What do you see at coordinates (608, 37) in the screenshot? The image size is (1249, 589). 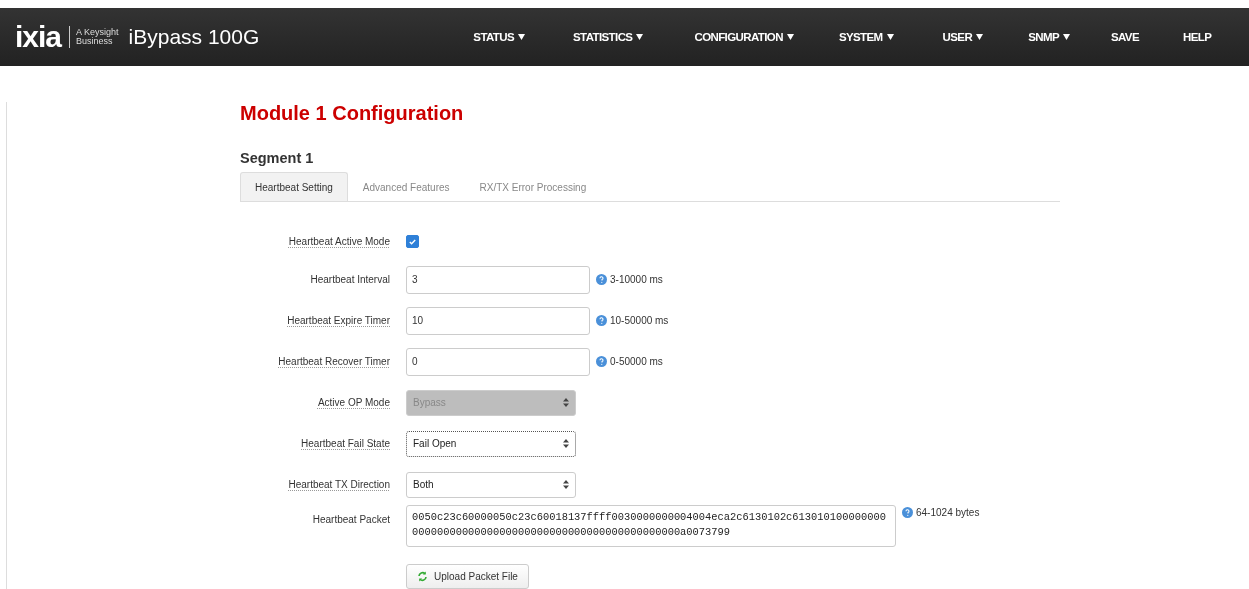 I see `nav-menu-item: STATISTICS` at bounding box center [608, 37].